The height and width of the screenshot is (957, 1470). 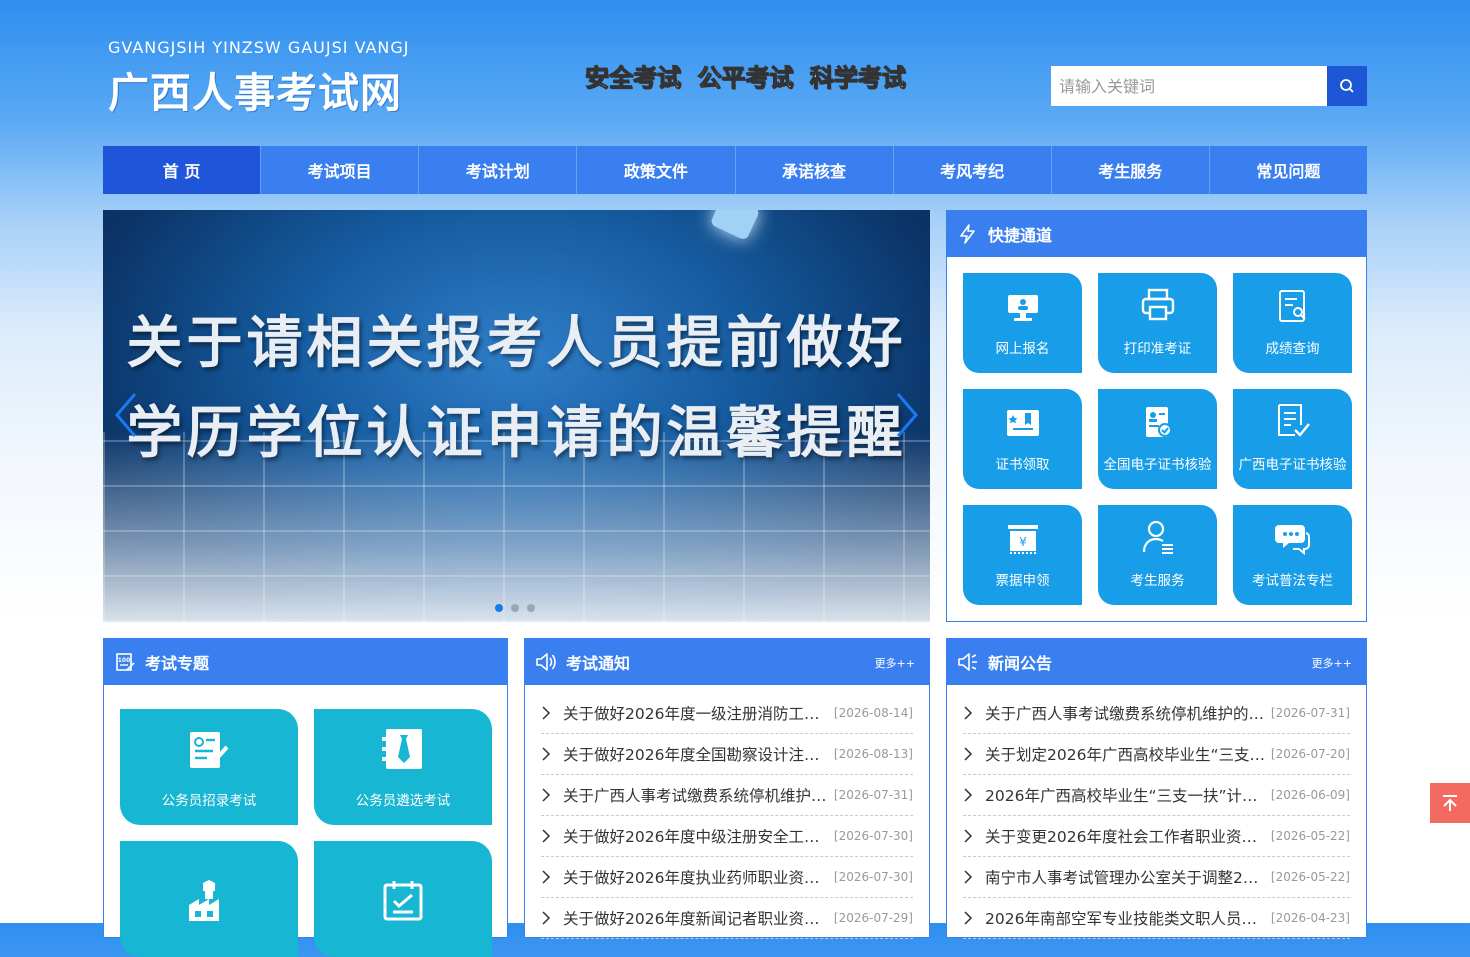 What do you see at coordinates (696, 796) in the screenshot?
I see `notice-item-title: 关于广西人事考试缴费系统停机维护的通知公告` at bounding box center [696, 796].